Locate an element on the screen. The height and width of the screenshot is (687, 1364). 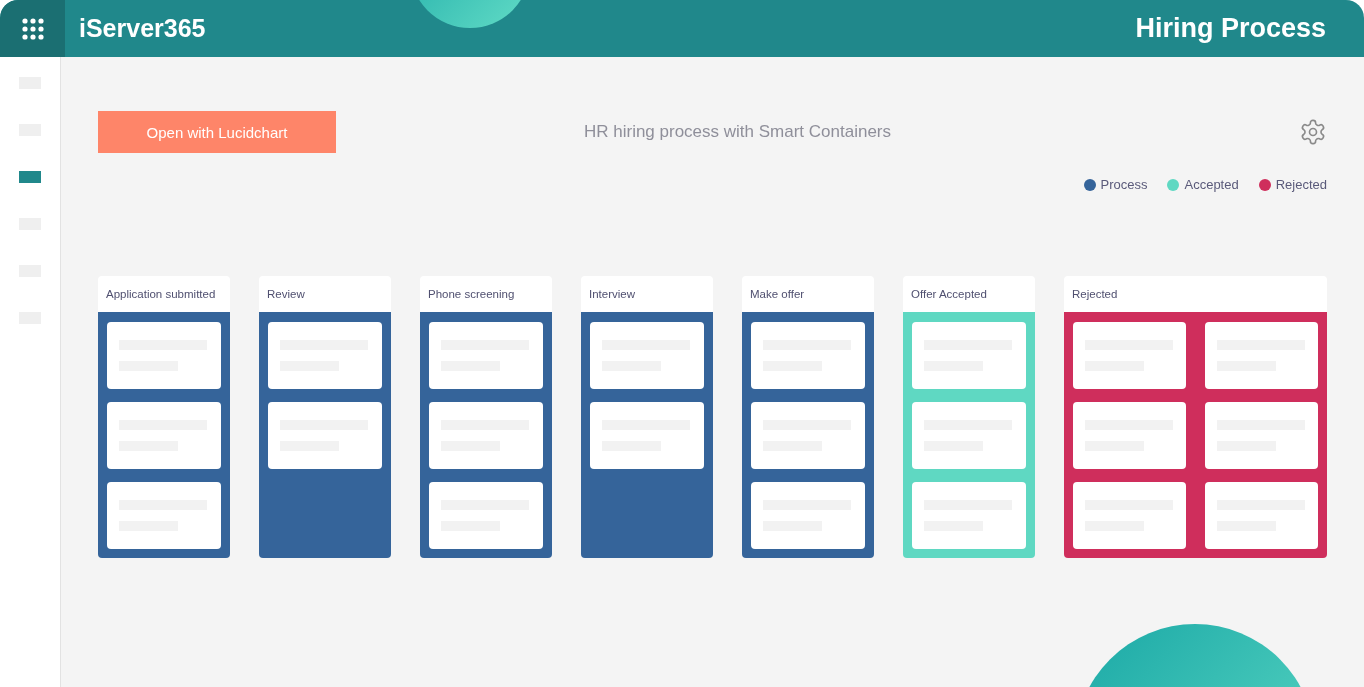
legend-label: Rejected is located at coordinates (1301, 184).